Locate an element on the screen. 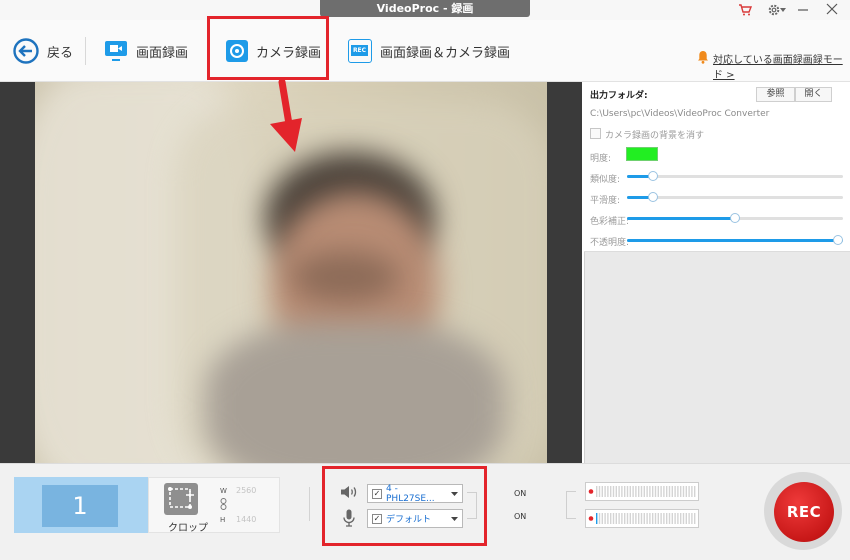 This screenshot has height=560, width=850. similarity-slider is located at coordinates (735, 176).